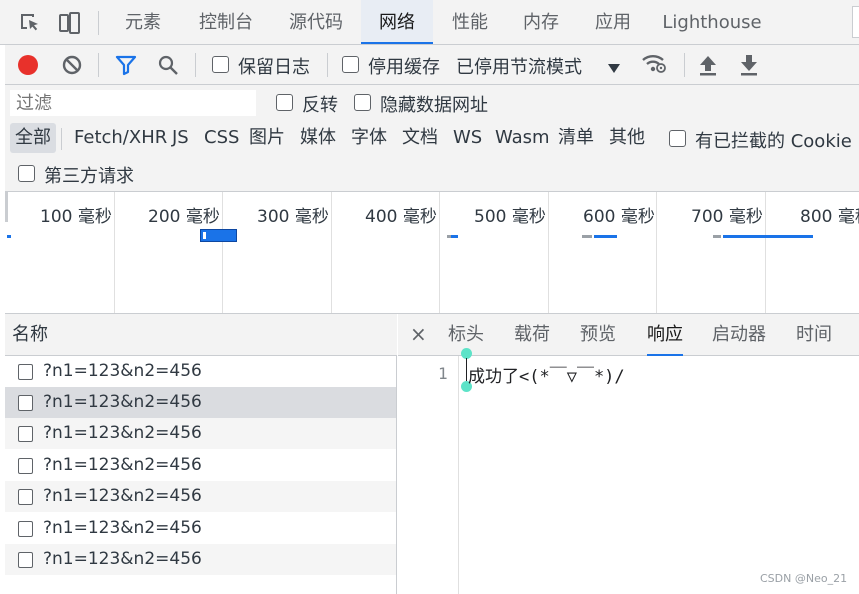 The image size is (859, 594). I want to click on type-filter-wasm: Wasm, so click(522, 138).